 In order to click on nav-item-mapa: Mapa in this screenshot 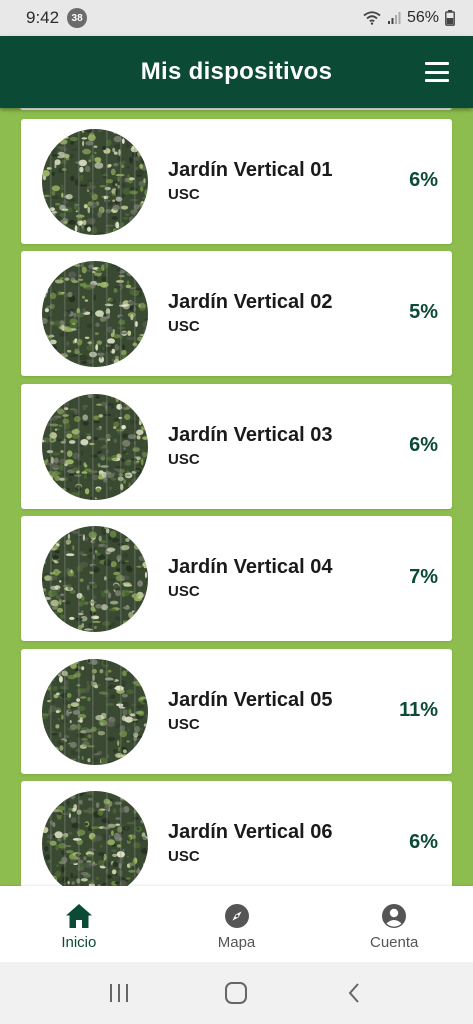, I will do `click(237, 924)`.